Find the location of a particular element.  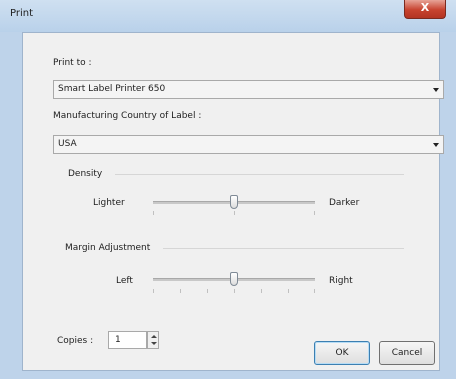

close-button: X is located at coordinates (425, 9).